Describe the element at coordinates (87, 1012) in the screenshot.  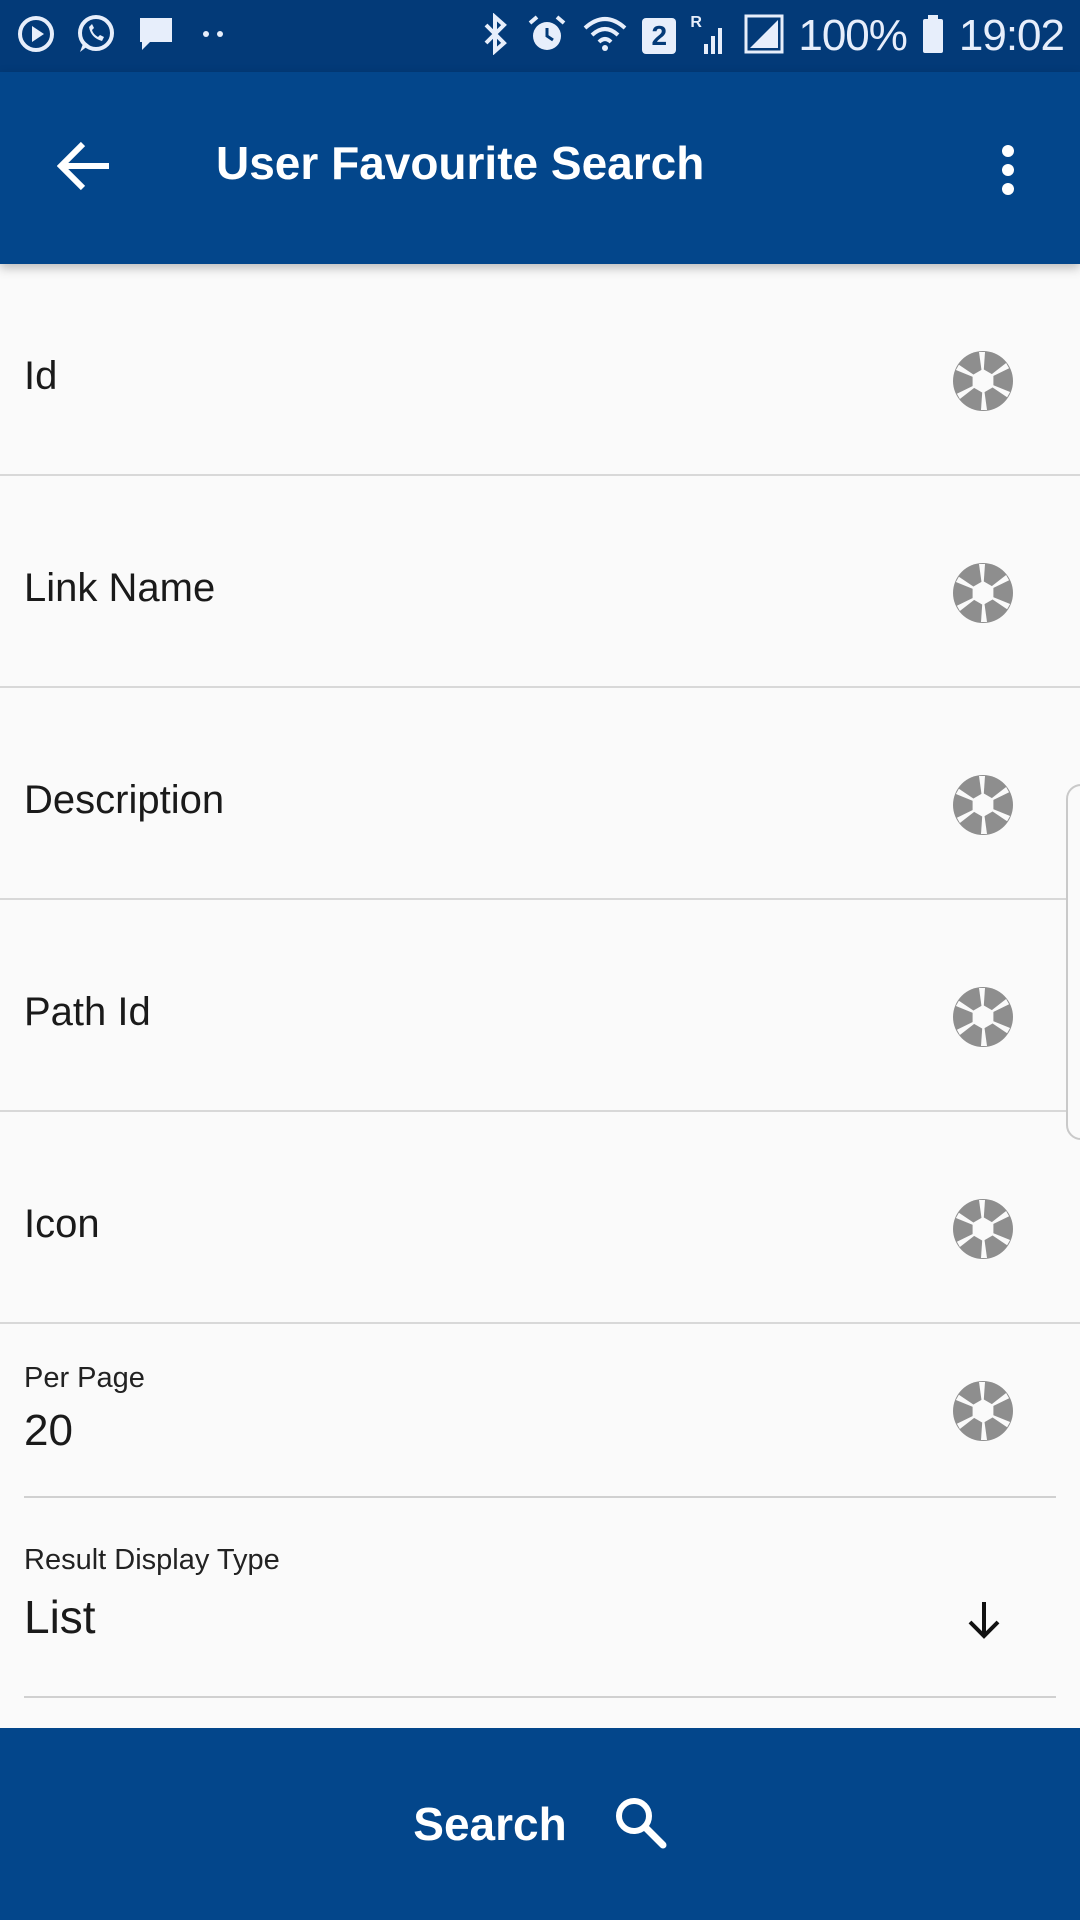
I see `field-label: Path Id` at that location.